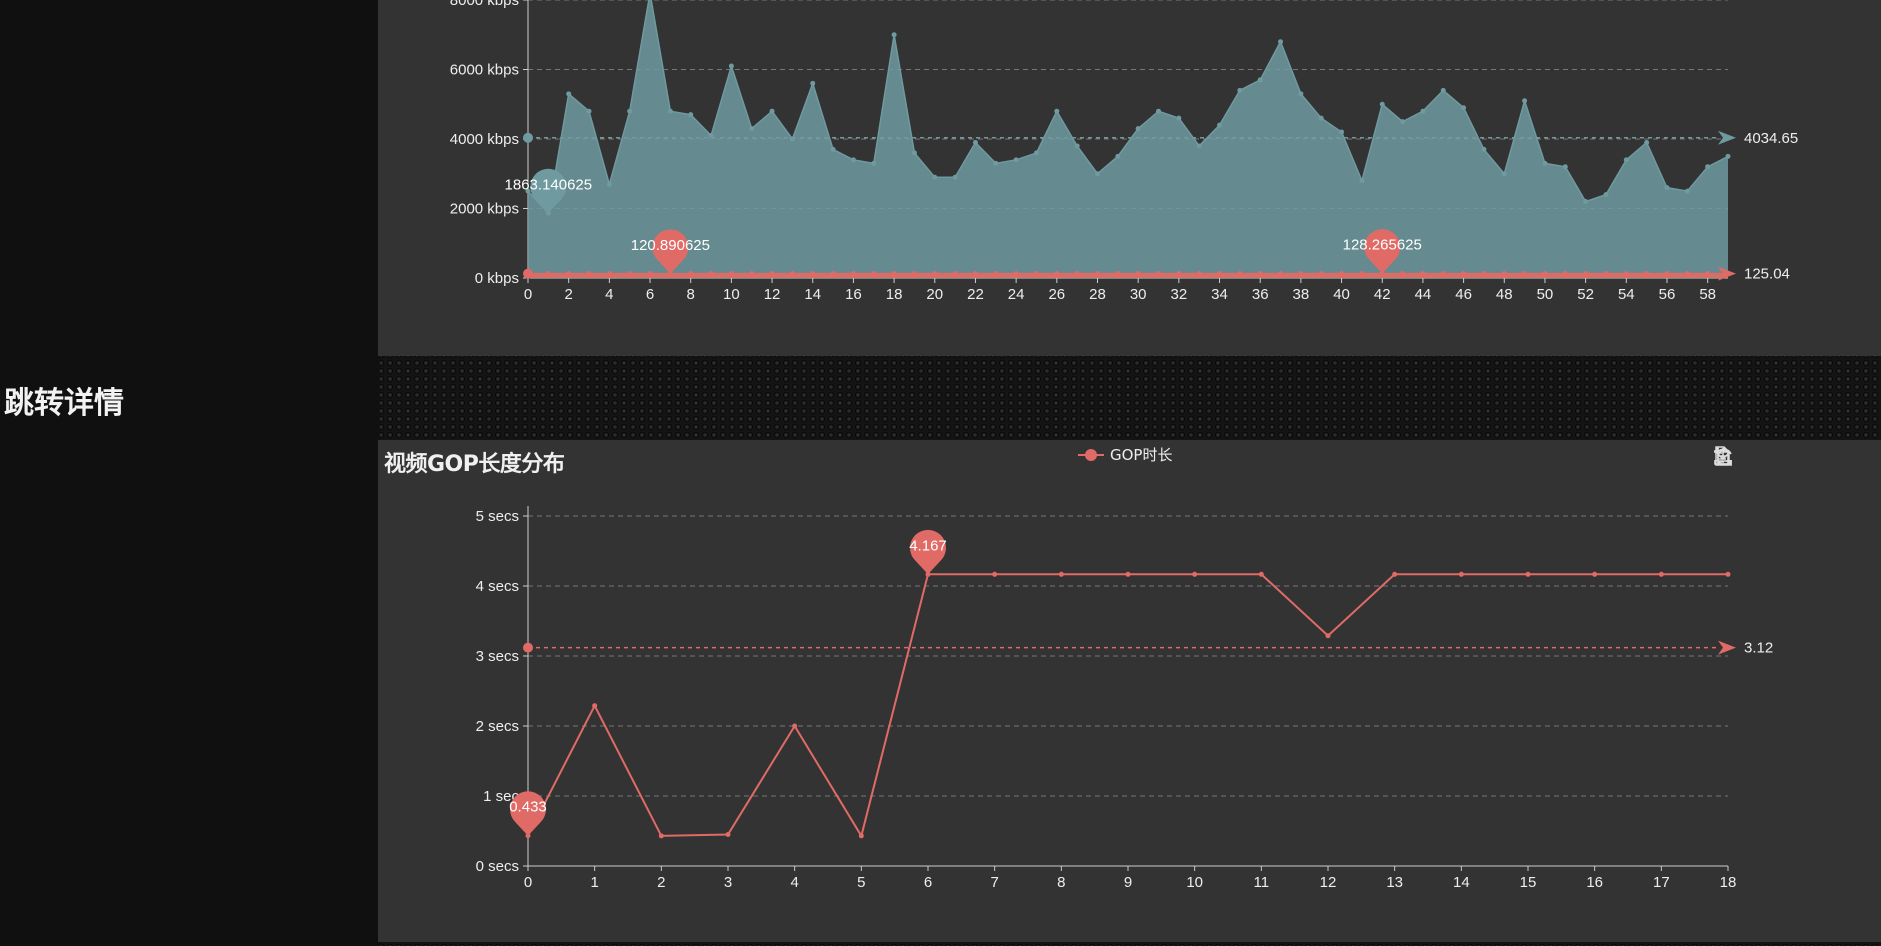 The width and height of the screenshot is (1881, 946). I want to click on markpoint-label: 1863.140625, so click(549, 184).